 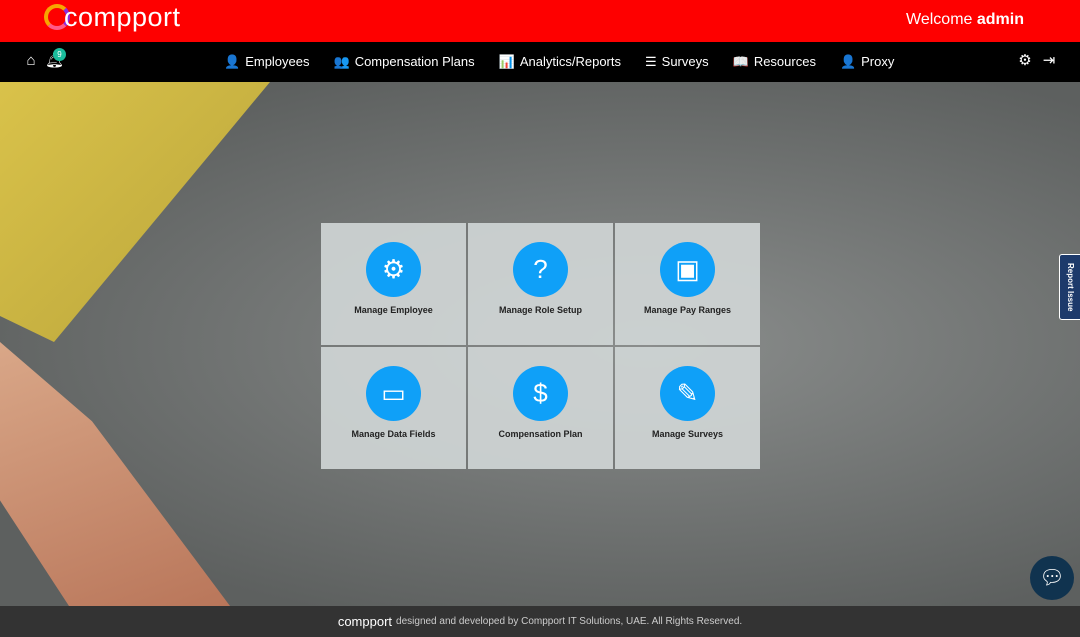 What do you see at coordinates (939, 19) in the screenshot?
I see `welcome-label: Welcome` at bounding box center [939, 19].